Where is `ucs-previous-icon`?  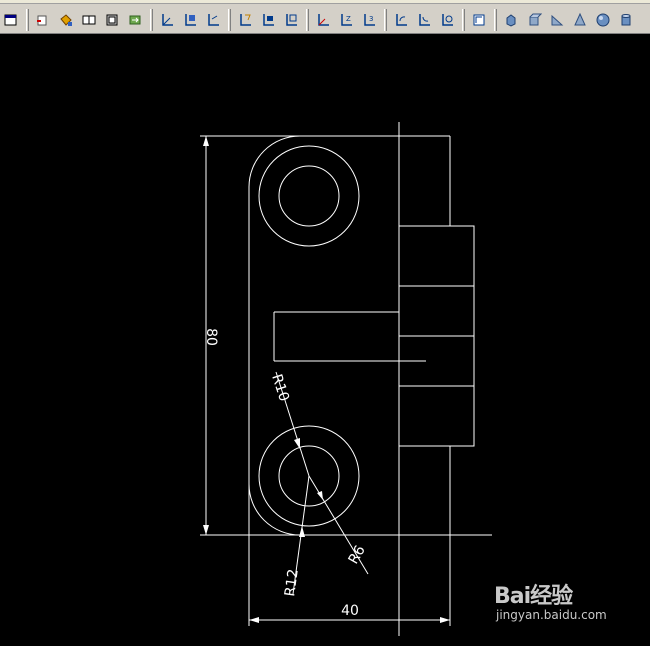
ucs-previous-icon is located at coordinates (212, 20).